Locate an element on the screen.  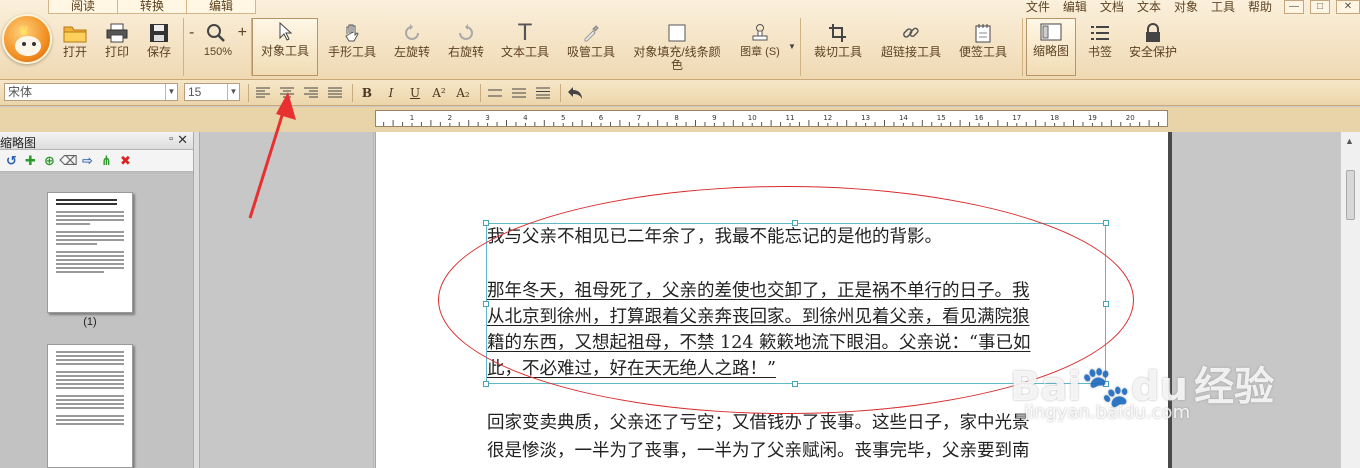
undo-button is located at coordinates (575, 93).